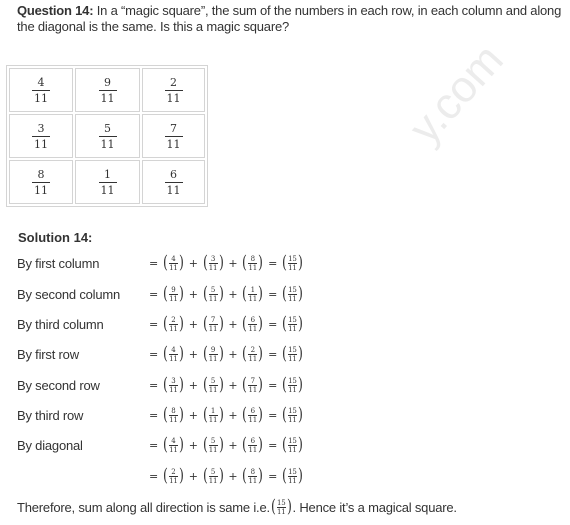 The image size is (570, 525). What do you see at coordinates (224, 385) in the screenshot?
I see `equation: =(3 11) +(5 11) +(7 11) =(15 11)` at bounding box center [224, 385].